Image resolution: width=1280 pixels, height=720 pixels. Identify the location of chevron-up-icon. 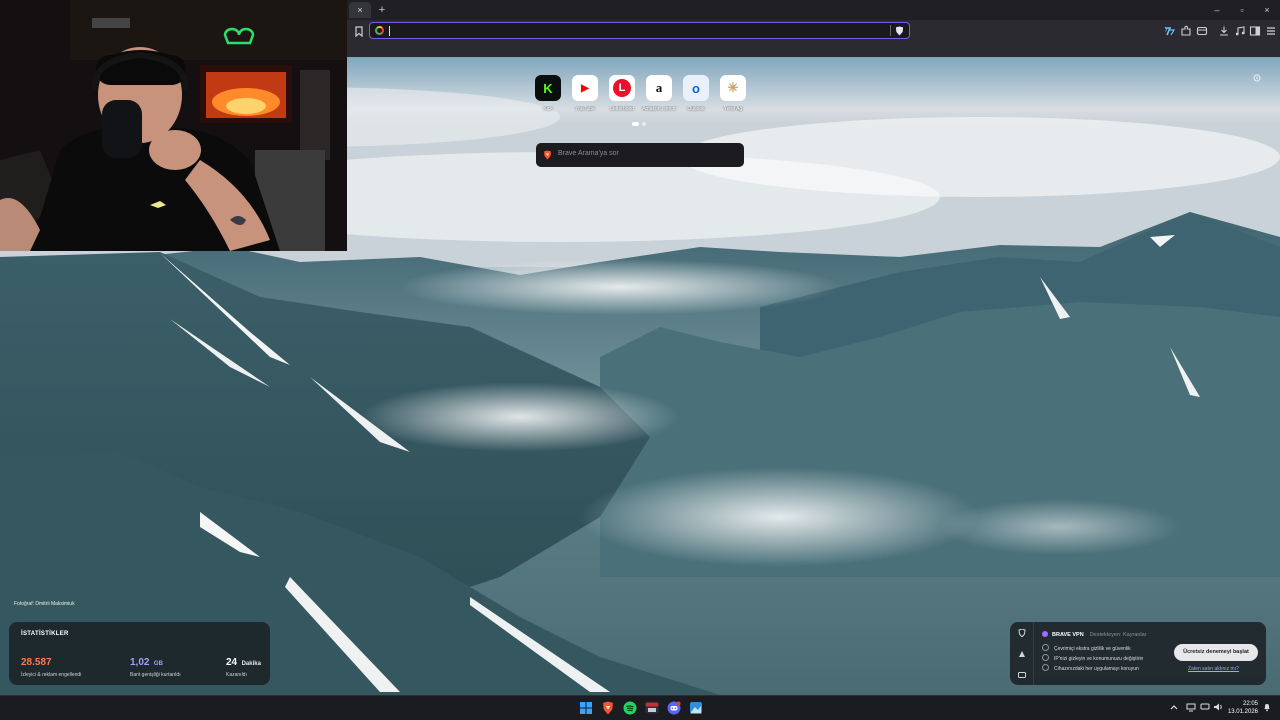
(1174, 707).